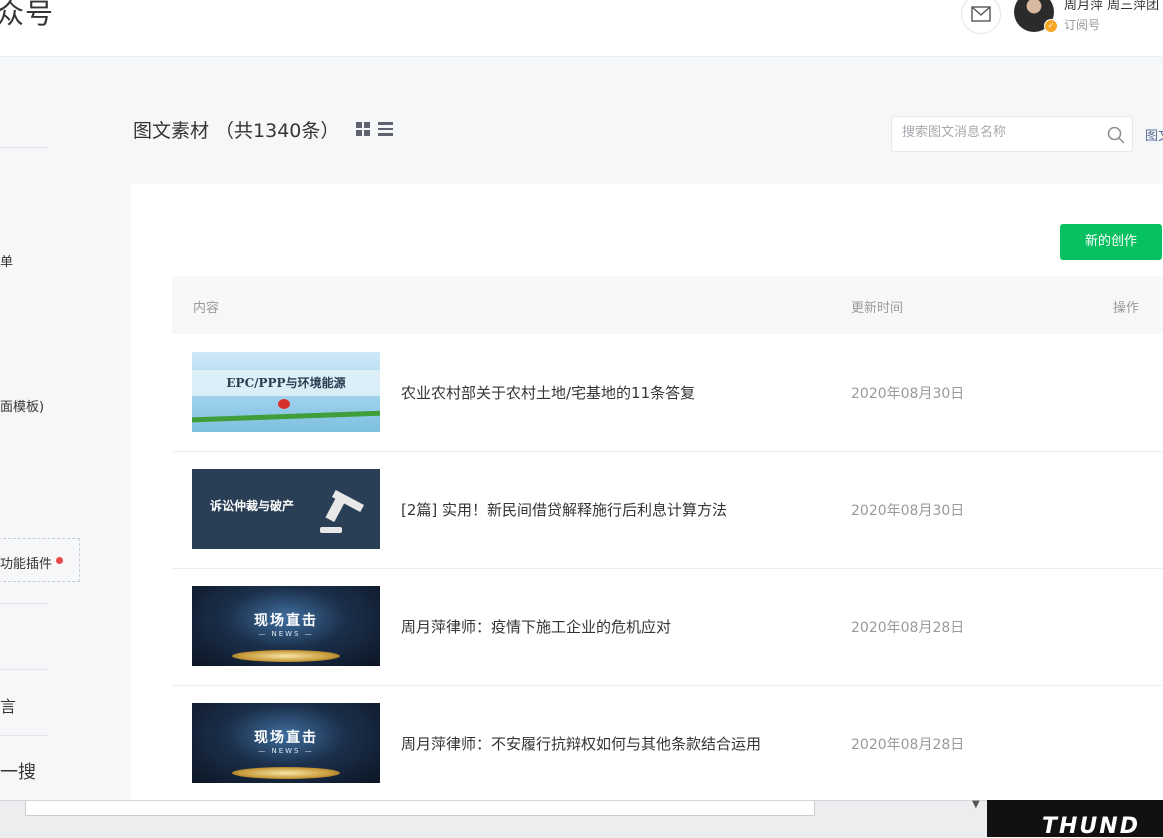 This screenshot has width=1163, height=838. I want to click on brand-title: 众号, so click(27, 15).